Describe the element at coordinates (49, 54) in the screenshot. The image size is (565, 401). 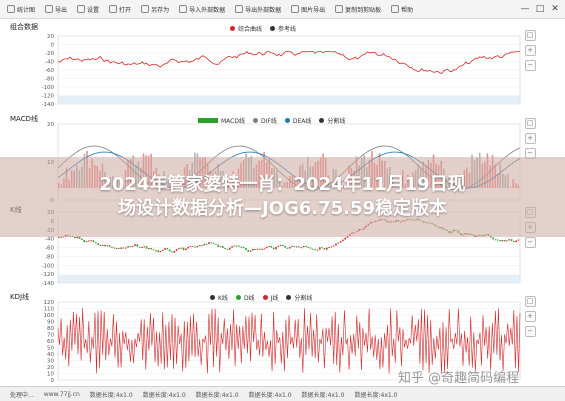
I see `y-tick-label: -20` at that location.